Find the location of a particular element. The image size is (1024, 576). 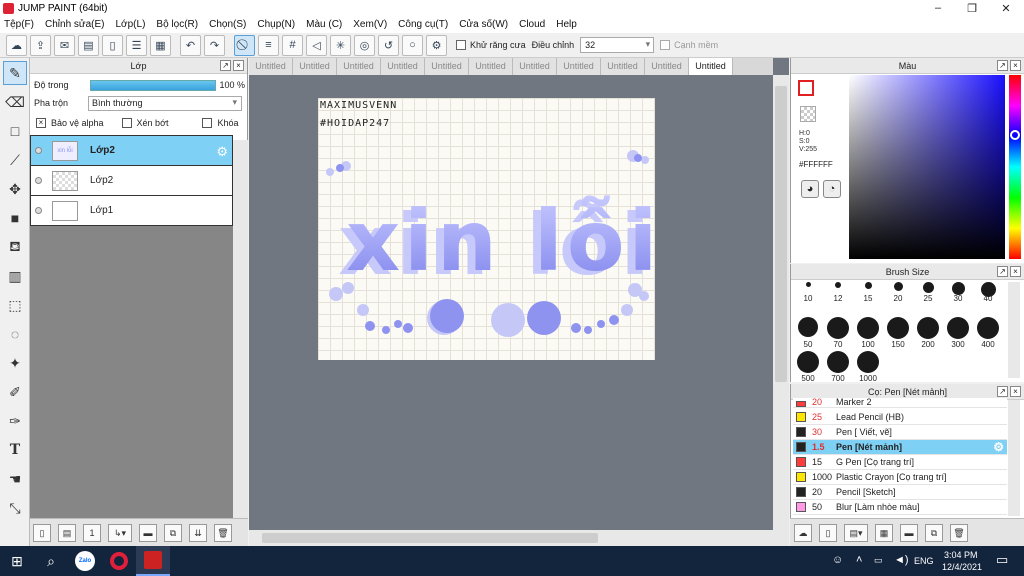

perspective-snap-icon: ◁ is located at coordinates (316, 45).